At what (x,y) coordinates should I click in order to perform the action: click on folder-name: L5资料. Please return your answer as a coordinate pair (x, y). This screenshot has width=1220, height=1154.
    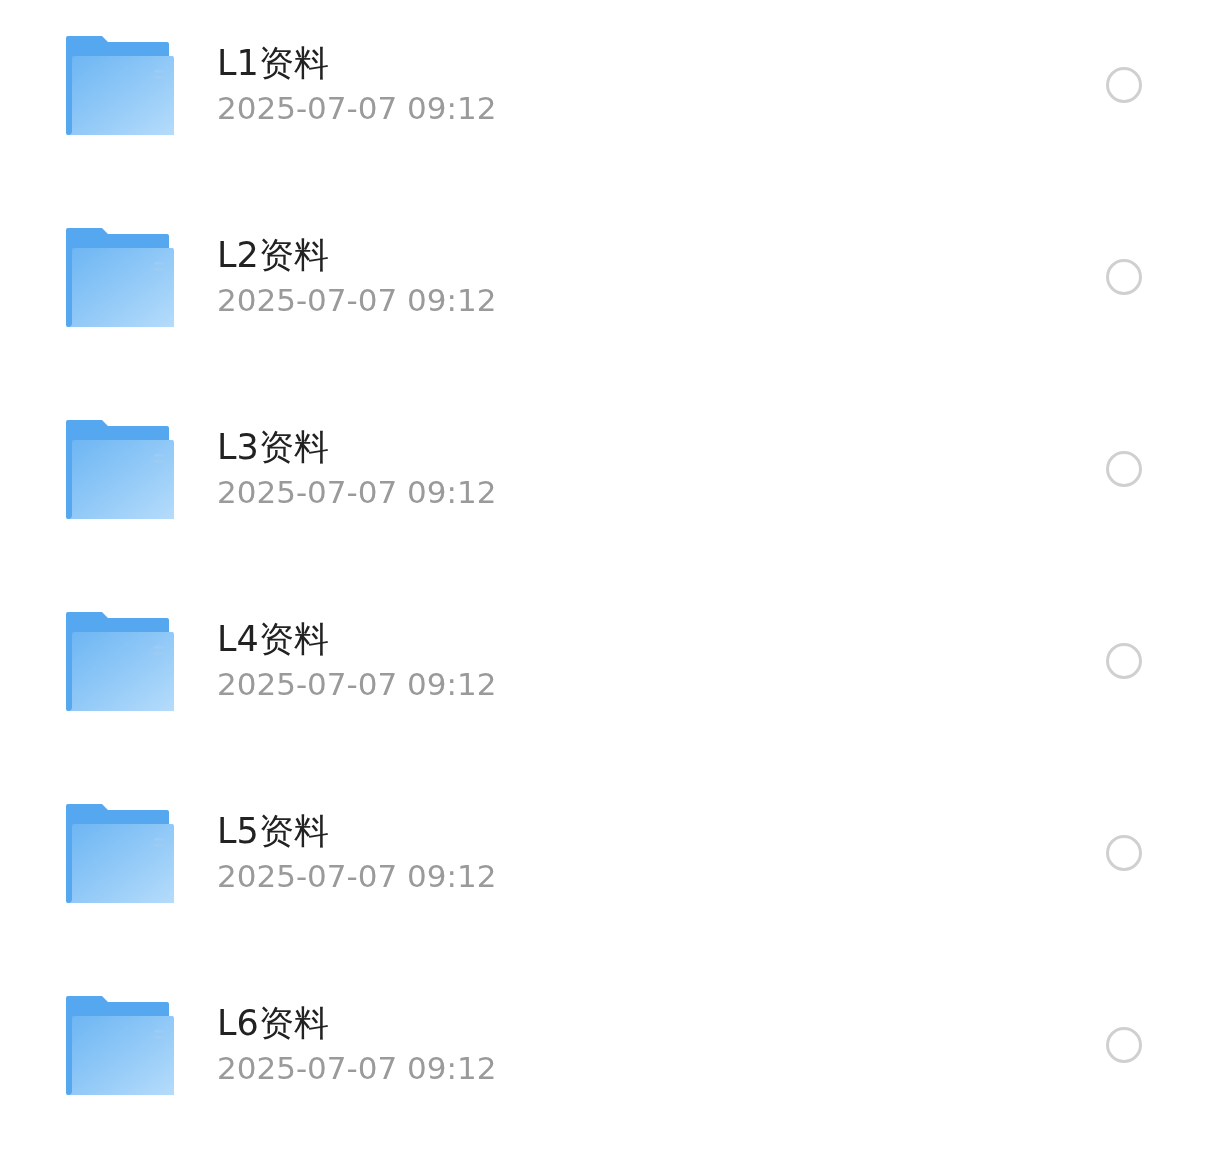
    Looking at the image, I should click on (273, 831).